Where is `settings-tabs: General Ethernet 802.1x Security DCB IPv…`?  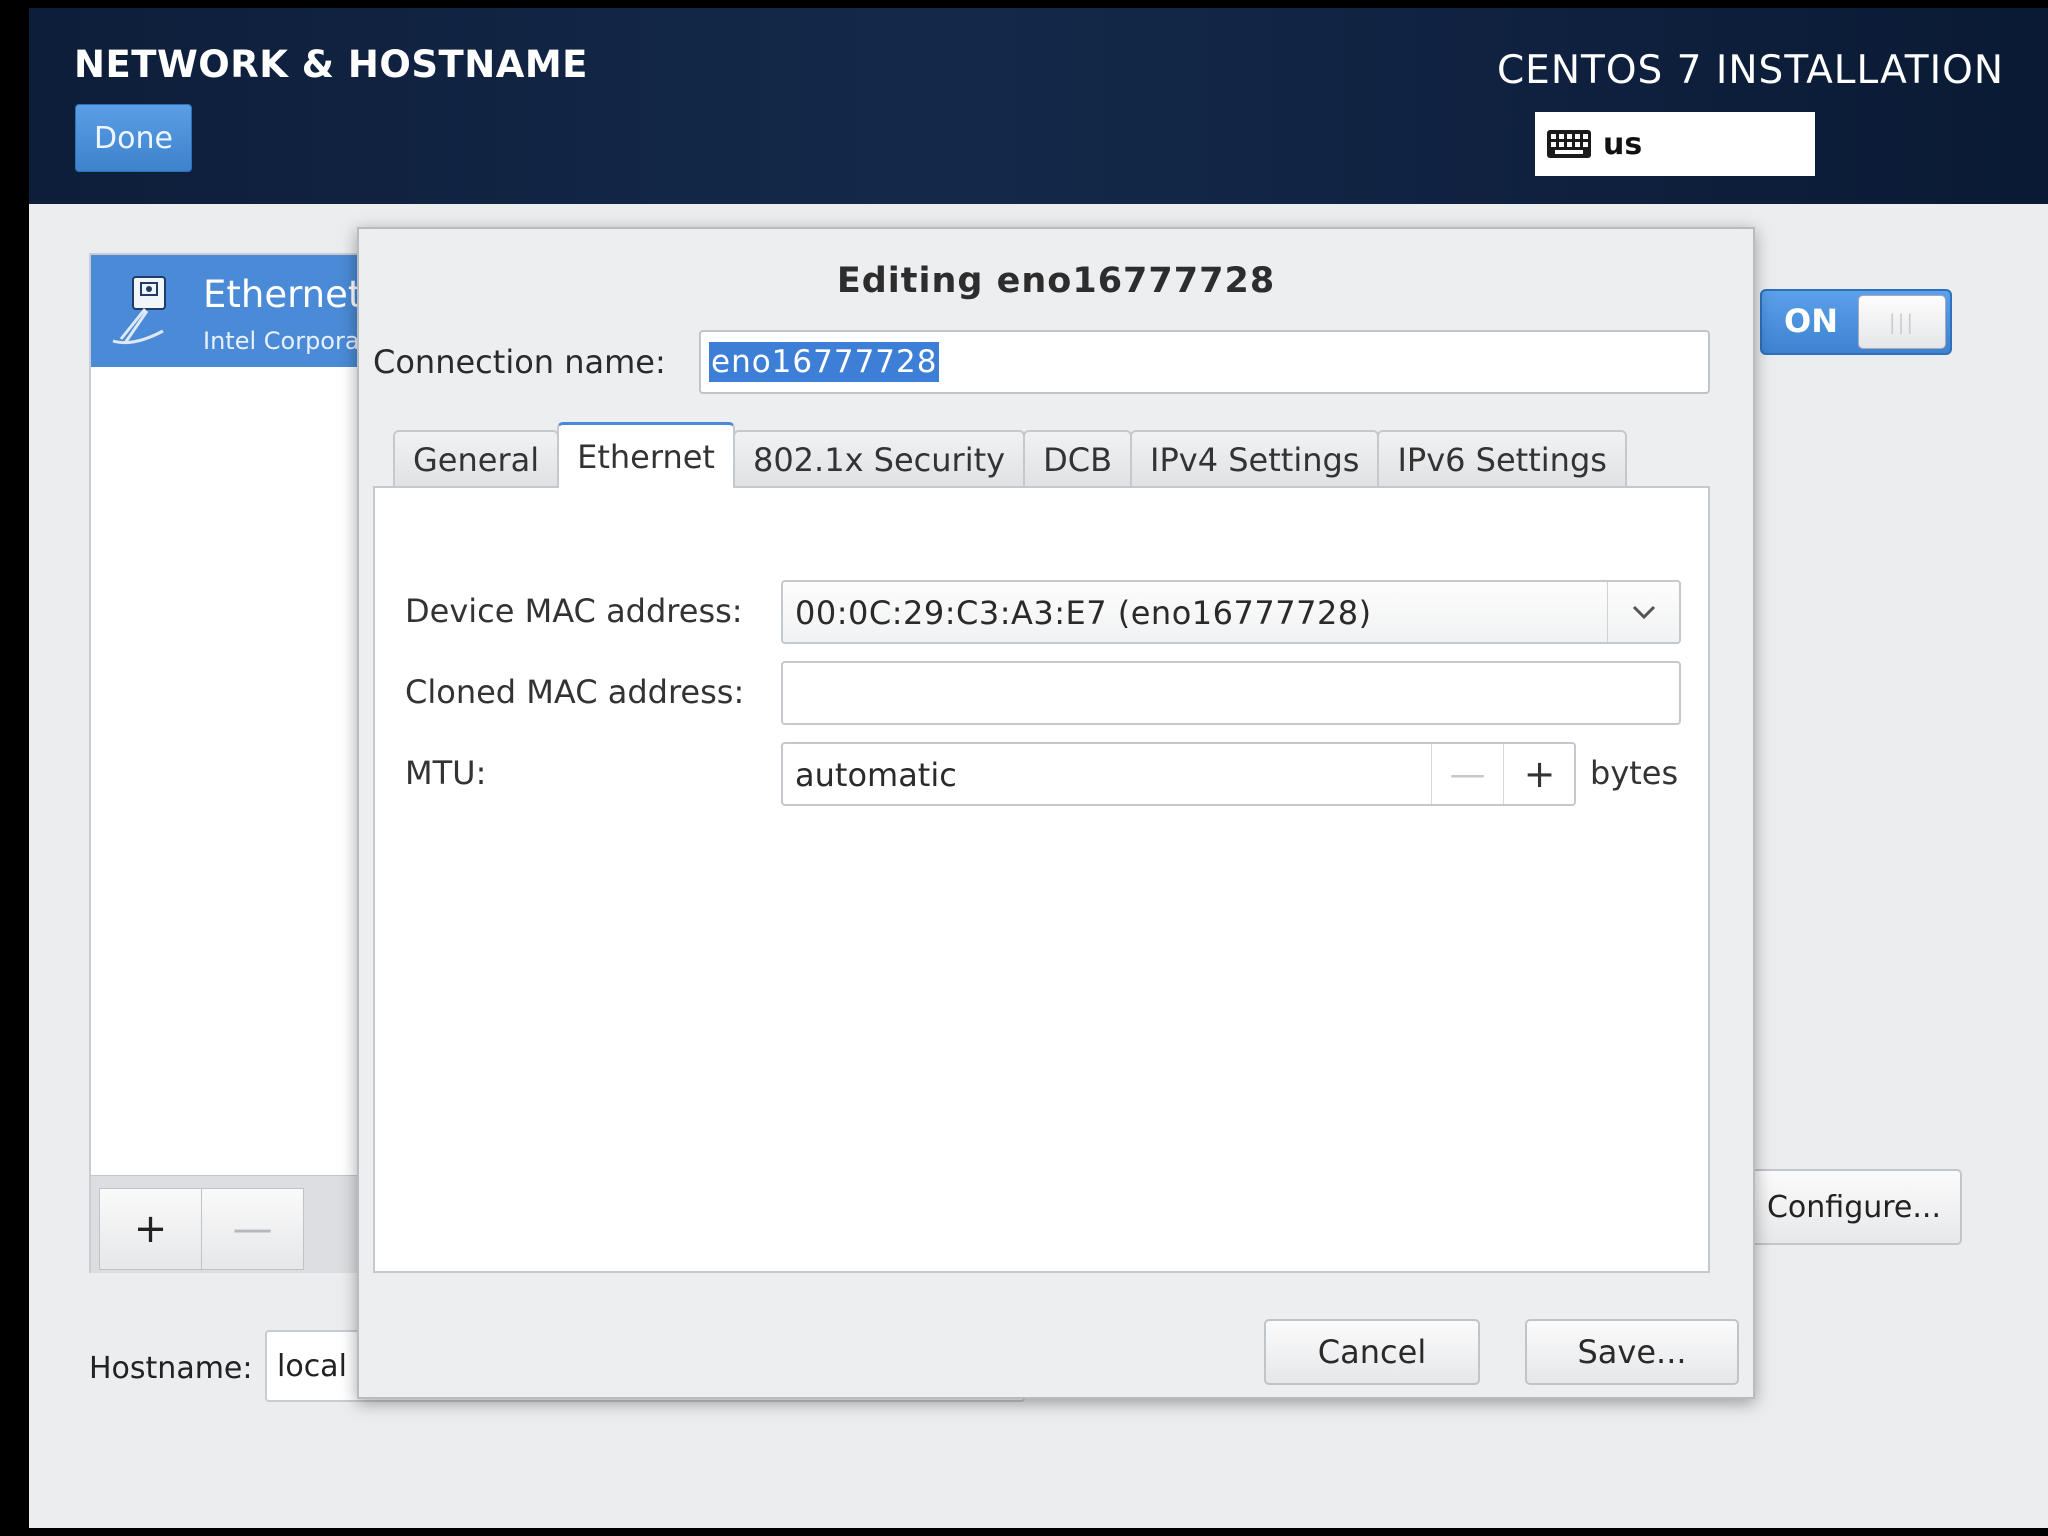 settings-tabs: General Ethernet 802.1x Security DCB IPv… is located at coordinates (1010, 455).